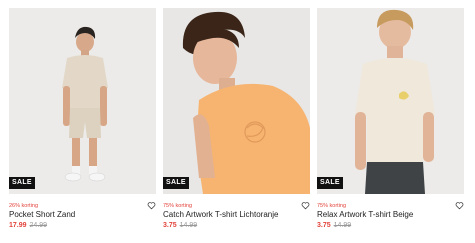 Image resolution: width=475 pixels, height=243 pixels. What do you see at coordinates (28, 225) in the screenshot?
I see `price-row: 17.99 24.99` at bounding box center [28, 225].